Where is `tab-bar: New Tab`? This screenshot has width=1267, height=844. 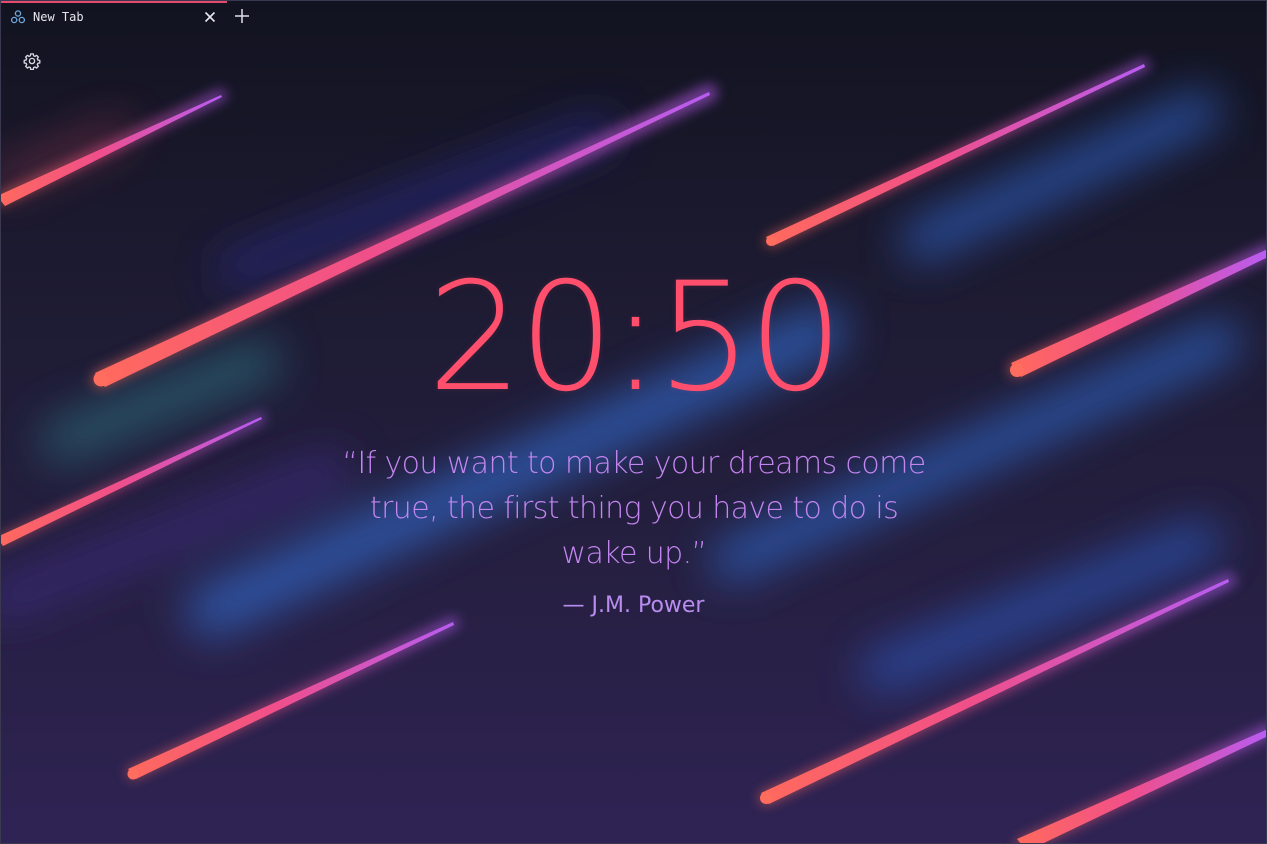
tab-bar: New Tab is located at coordinates (633, 16).